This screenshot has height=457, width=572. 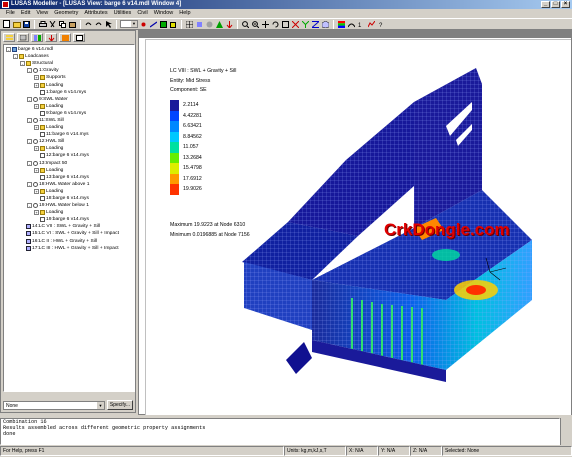 I want to click on menu-utilities: Utilities, so click(x=123, y=13).